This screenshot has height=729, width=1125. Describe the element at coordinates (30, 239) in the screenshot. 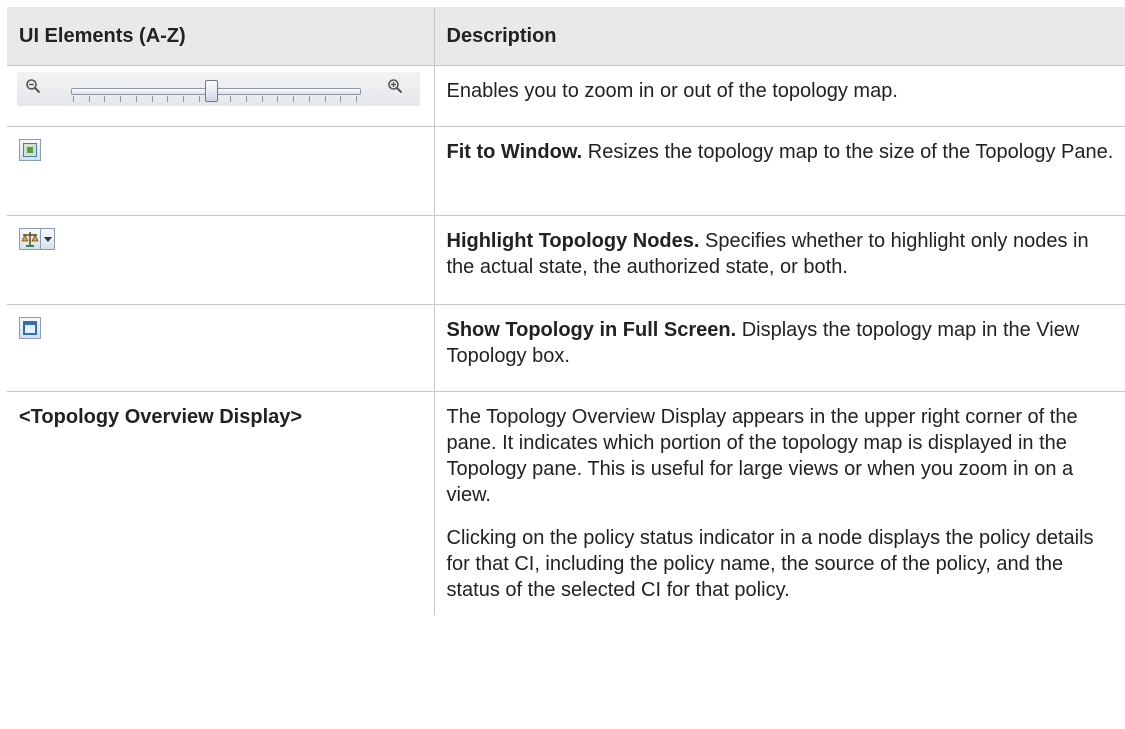

I see `highlight-nodes-icon` at that location.